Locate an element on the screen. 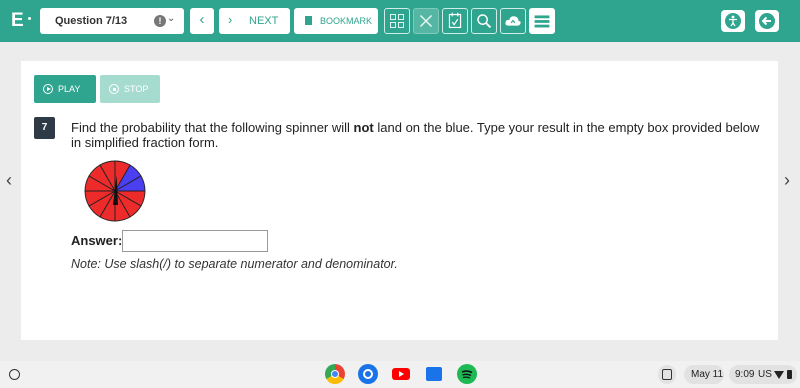  menu-icon is located at coordinates (542, 21).